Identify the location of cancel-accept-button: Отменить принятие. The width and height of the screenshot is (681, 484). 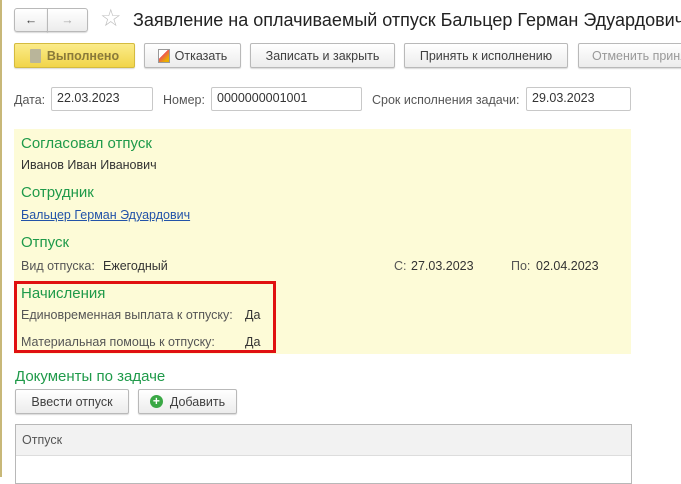
(629, 55).